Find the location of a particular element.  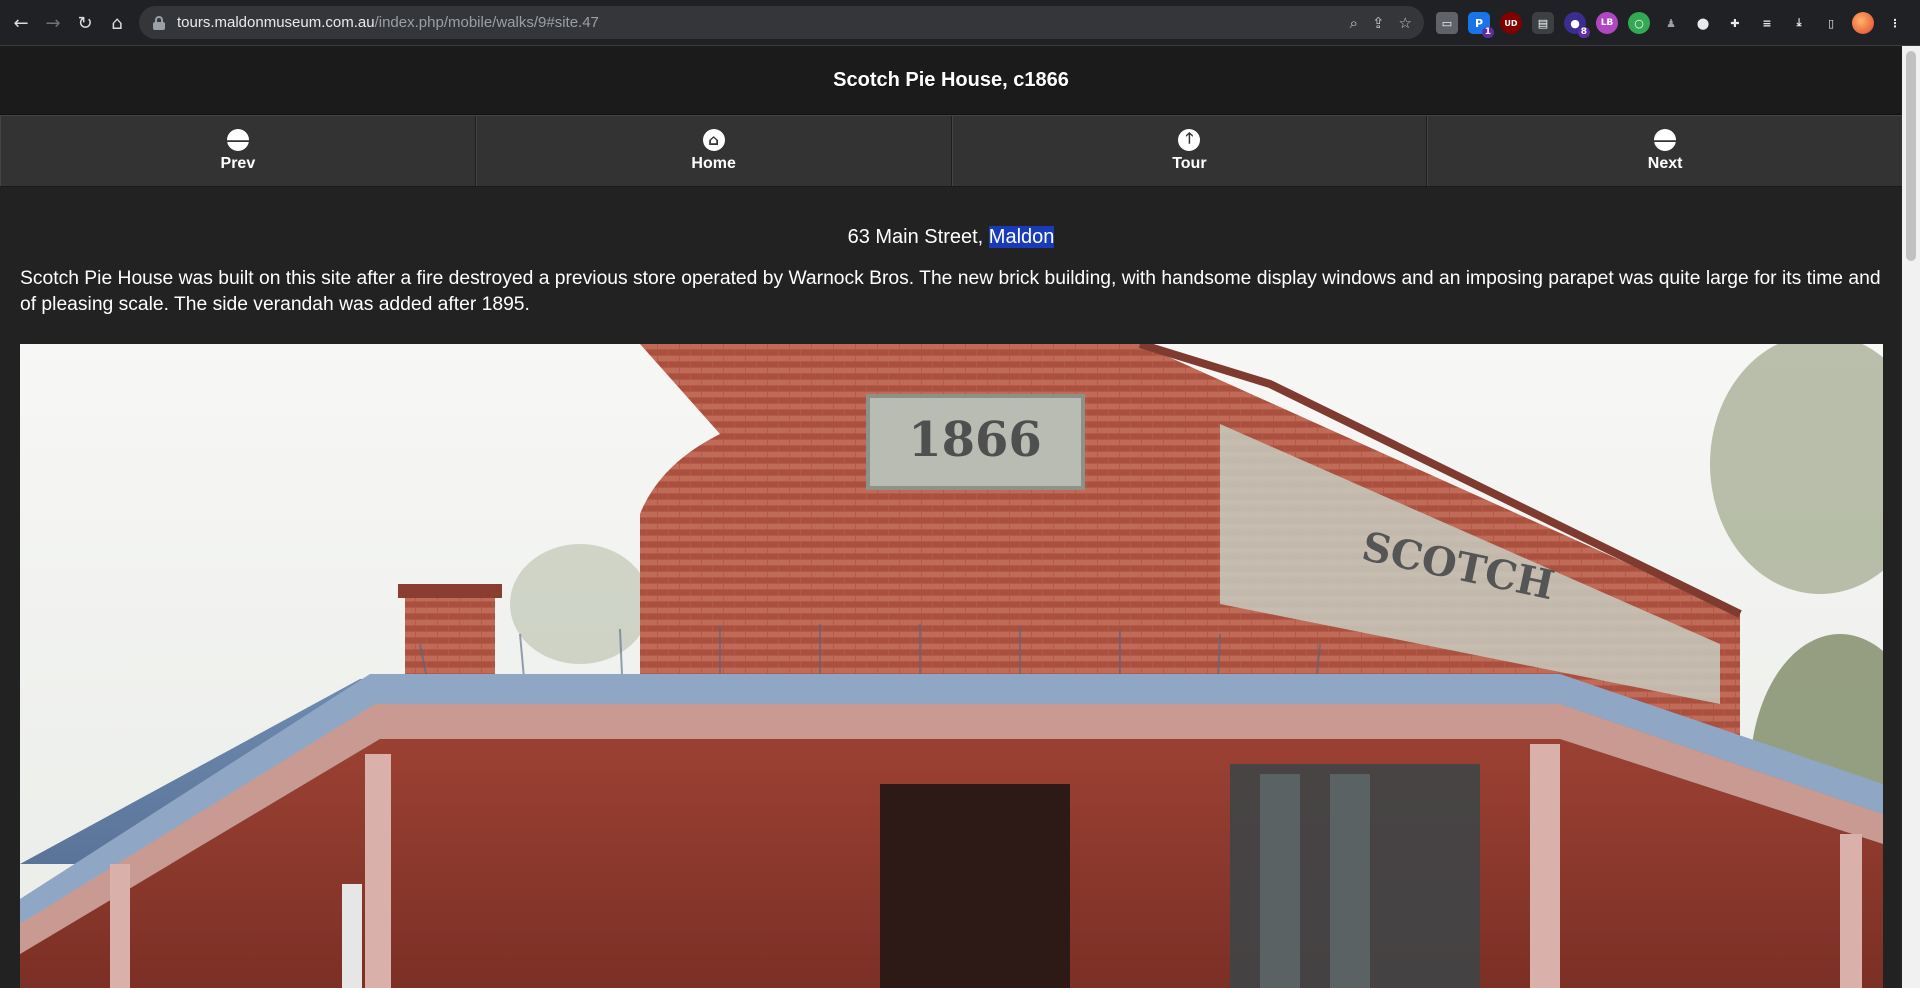

nav-next-button: 🡒 Next is located at coordinates (1664, 151).